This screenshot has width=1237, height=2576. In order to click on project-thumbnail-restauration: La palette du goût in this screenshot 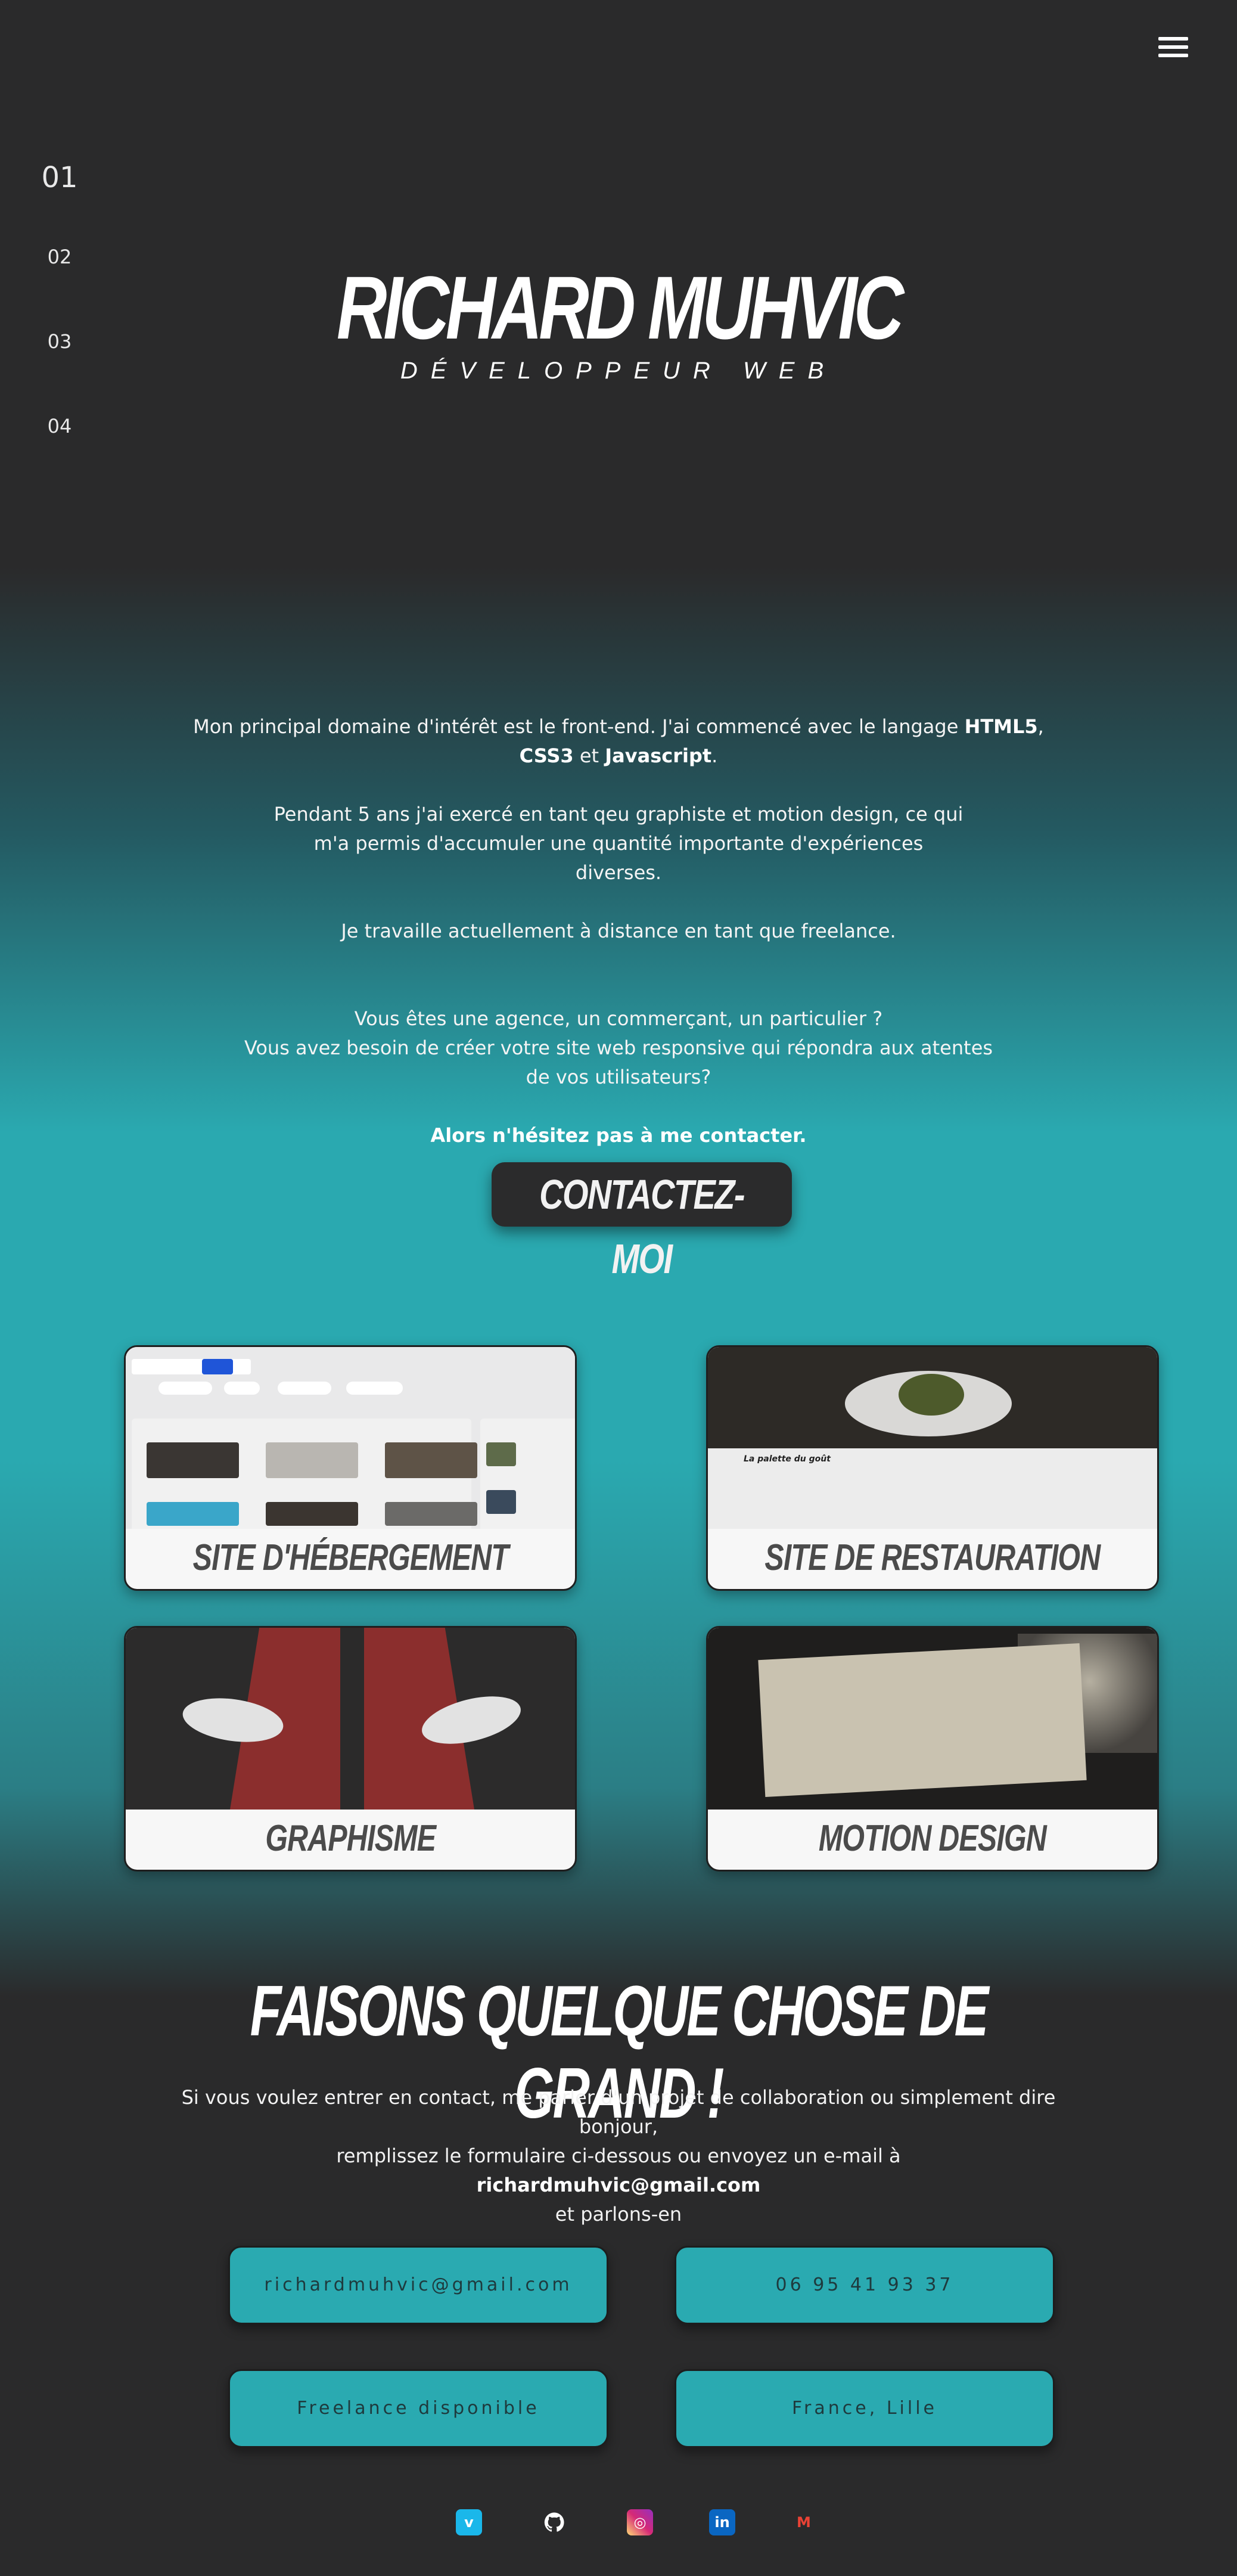, I will do `click(933, 1438)`.